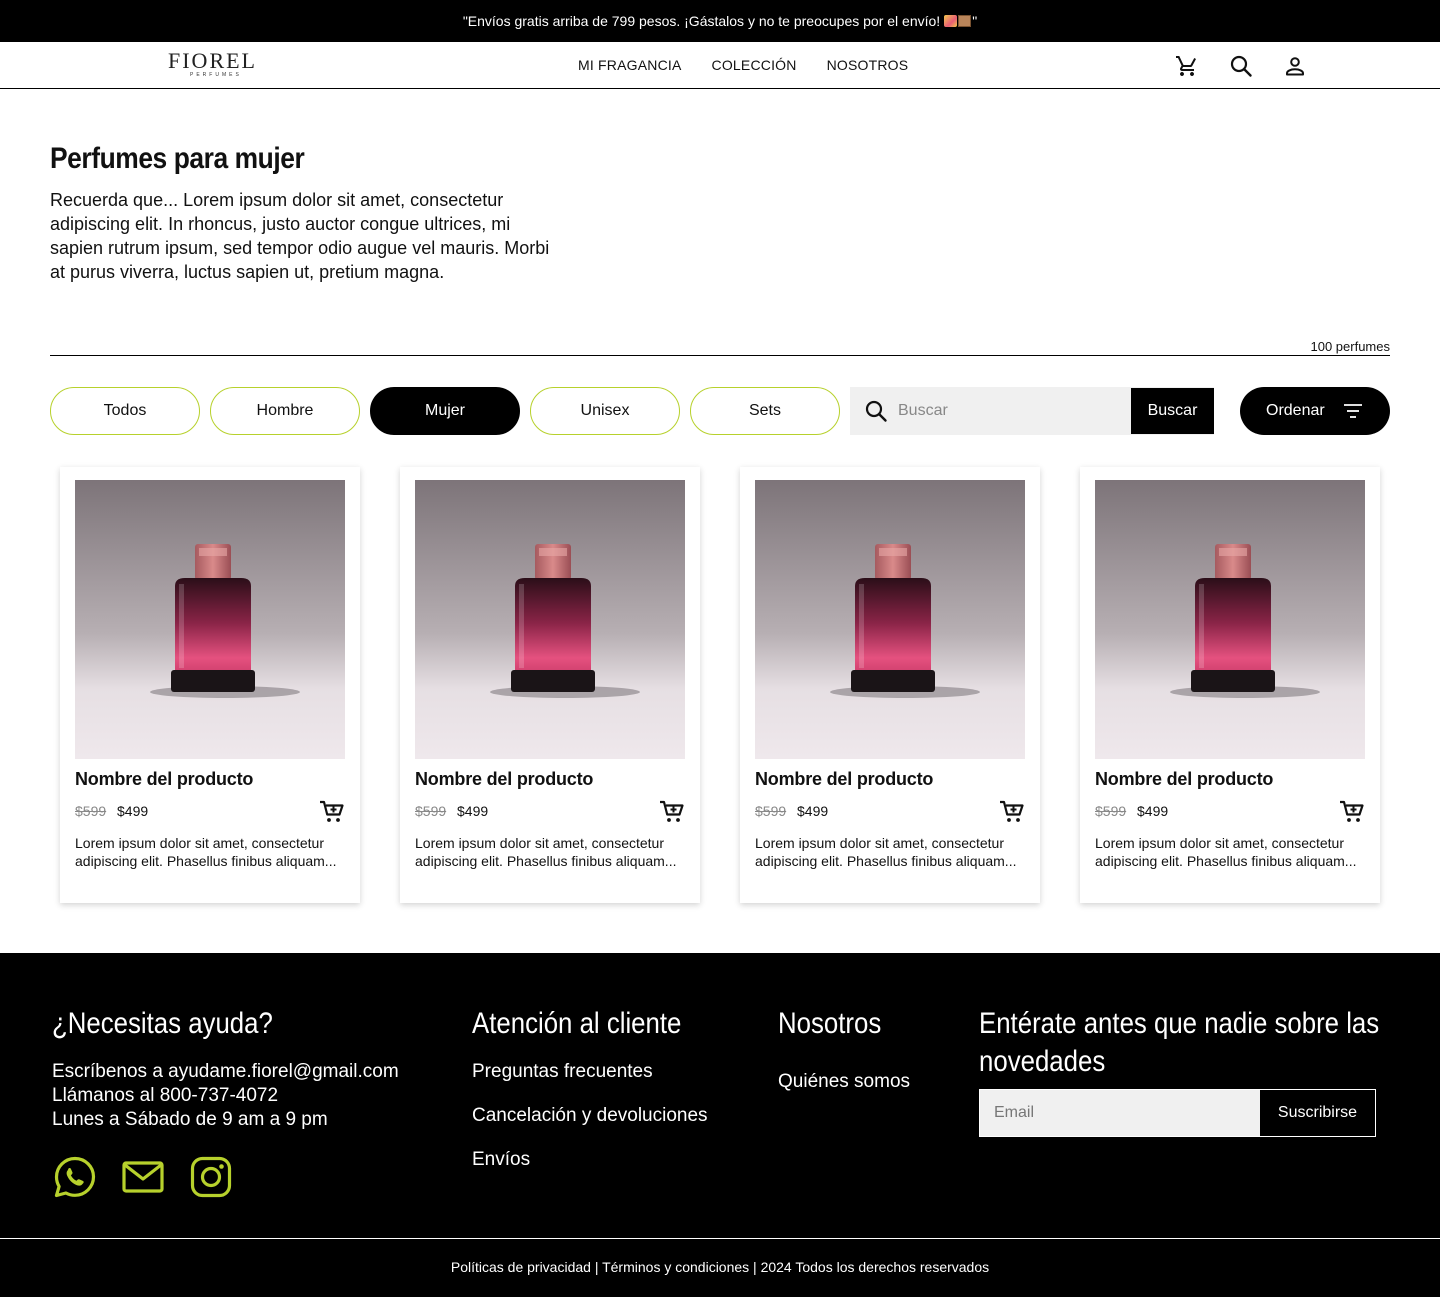 This screenshot has height=1297, width=1440. Describe the element at coordinates (1008, 411) in the screenshot. I see `search-input` at that location.